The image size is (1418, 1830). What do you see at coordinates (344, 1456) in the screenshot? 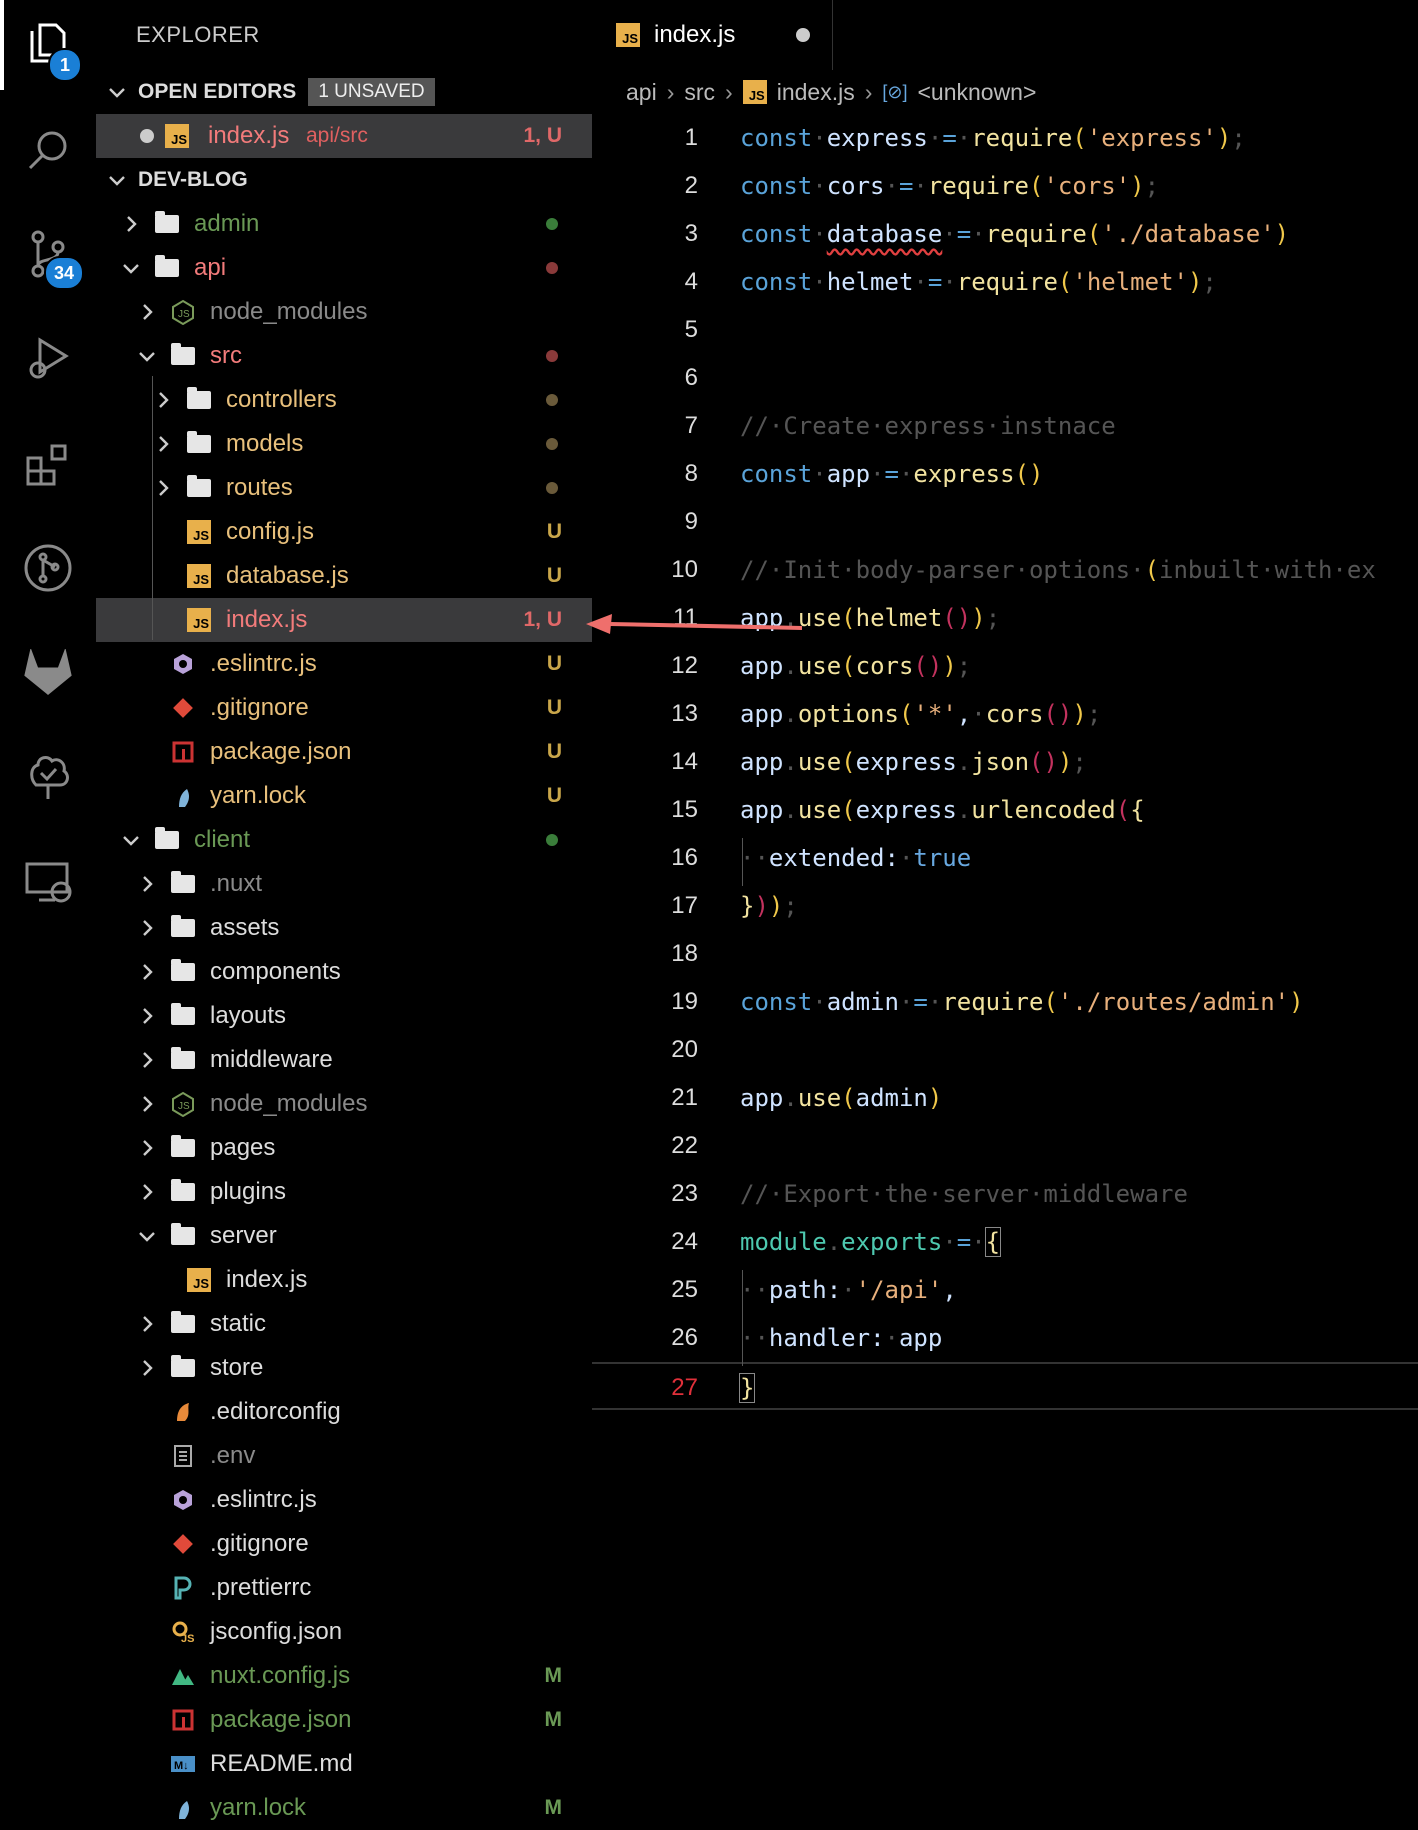
I see `file-row: .env` at bounding box center [344, 1456].